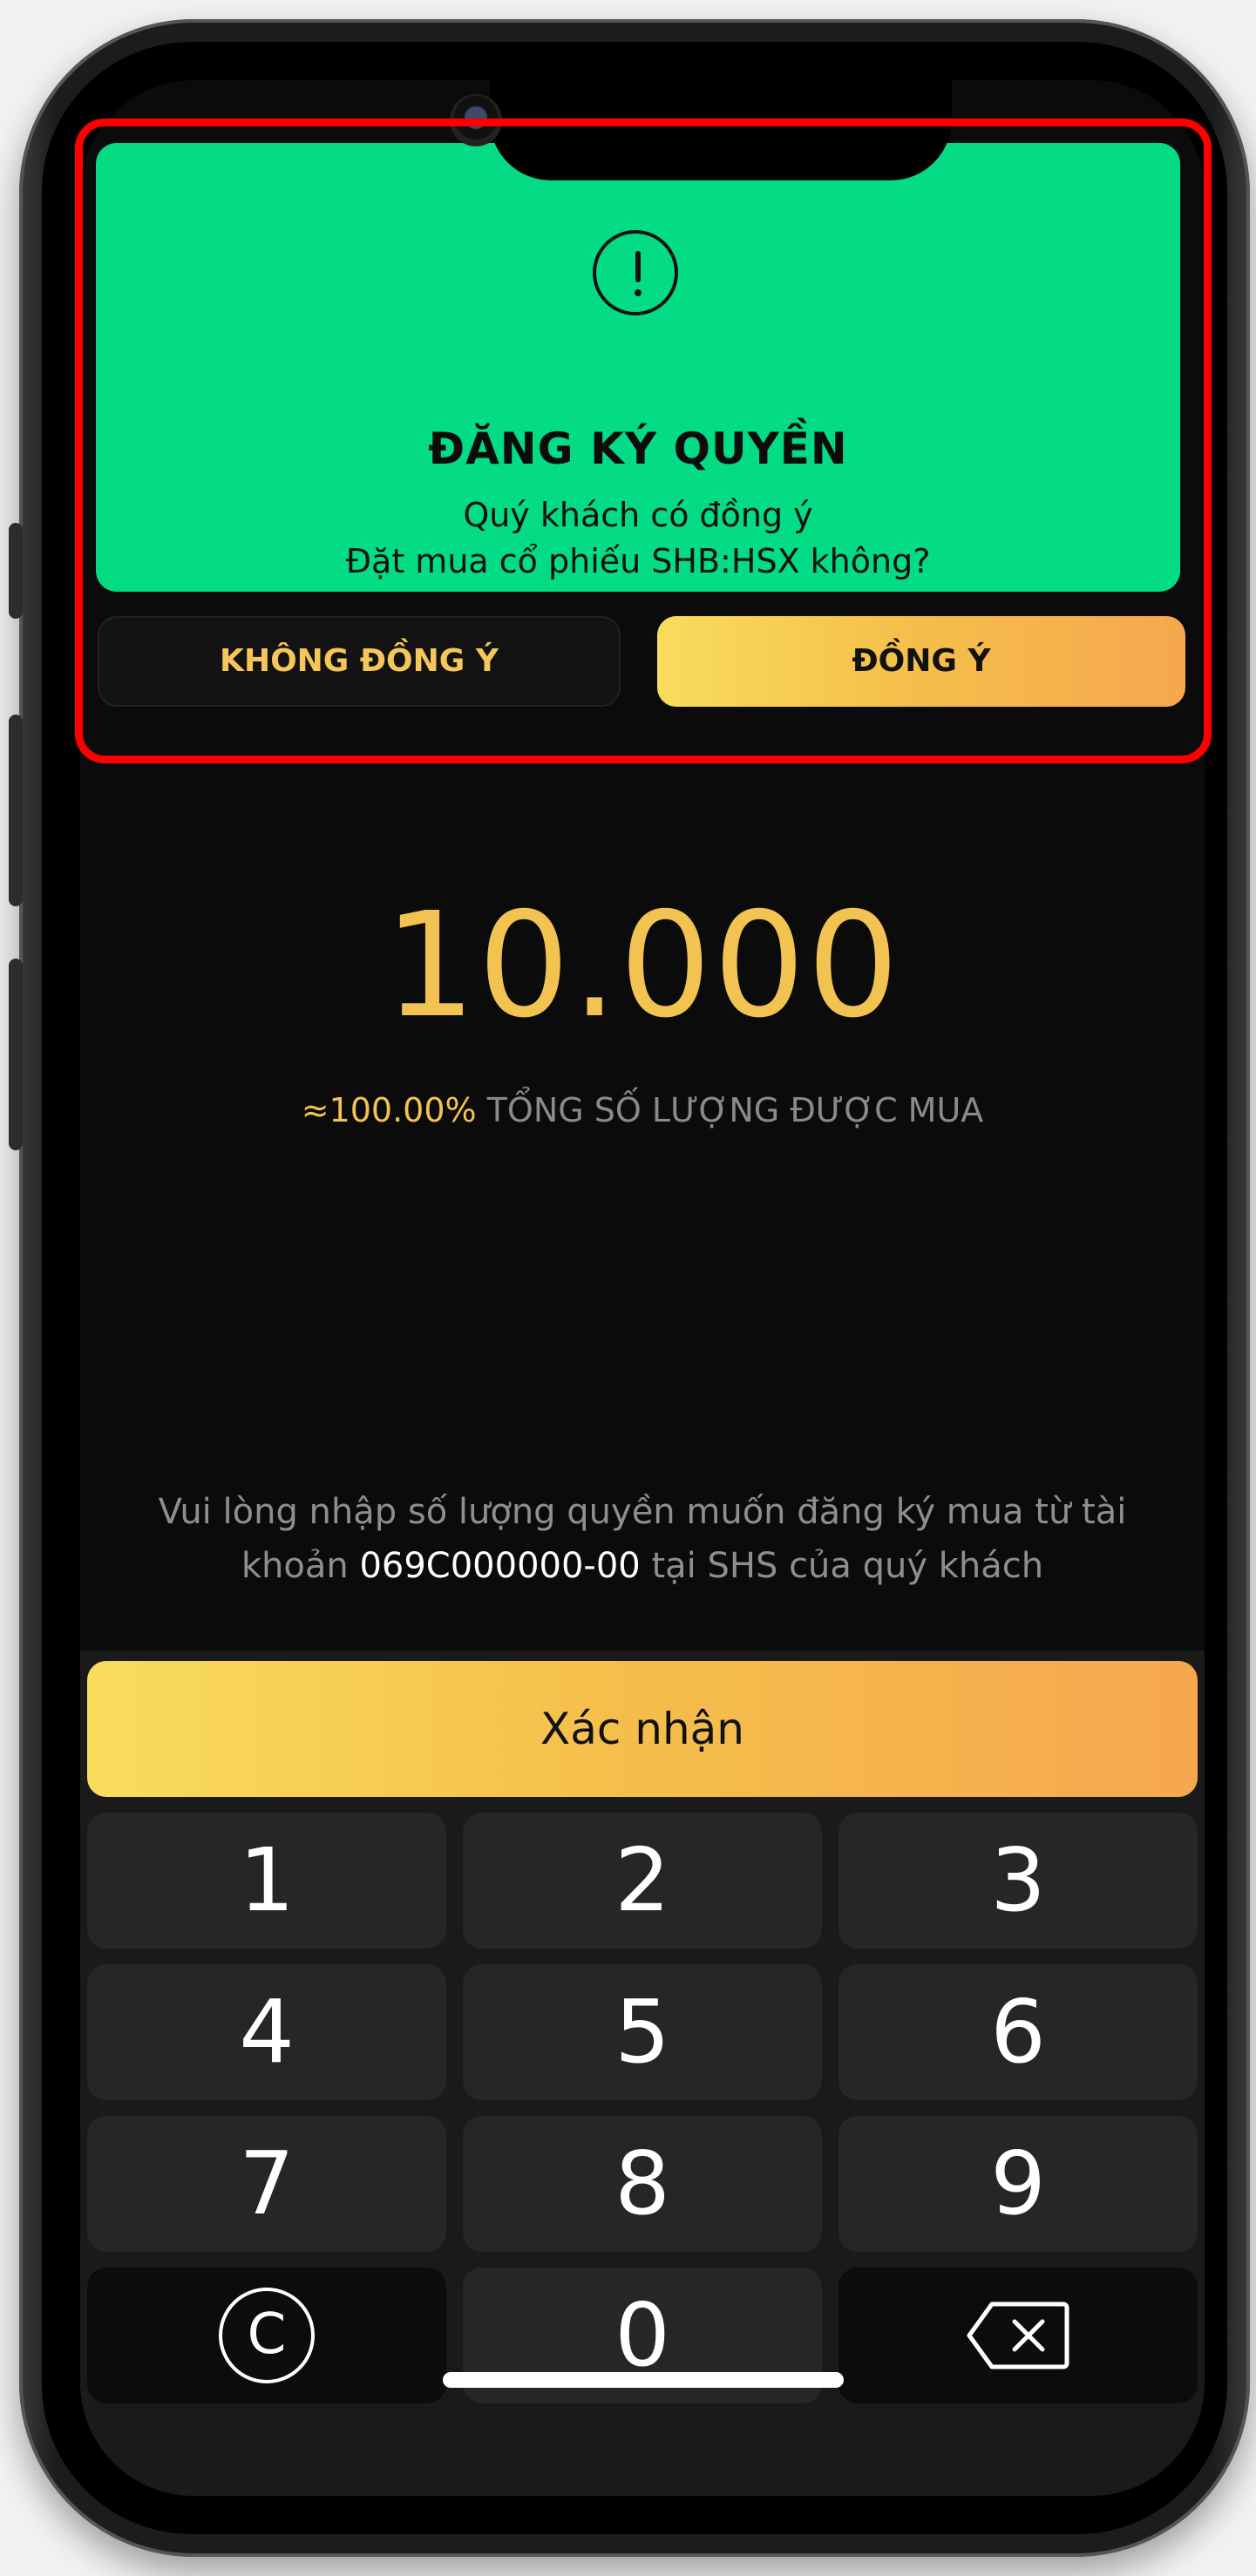 The height and width of the screenshot is (2576, 1256). I want to click on clear-key: C, so click(266, 2335).